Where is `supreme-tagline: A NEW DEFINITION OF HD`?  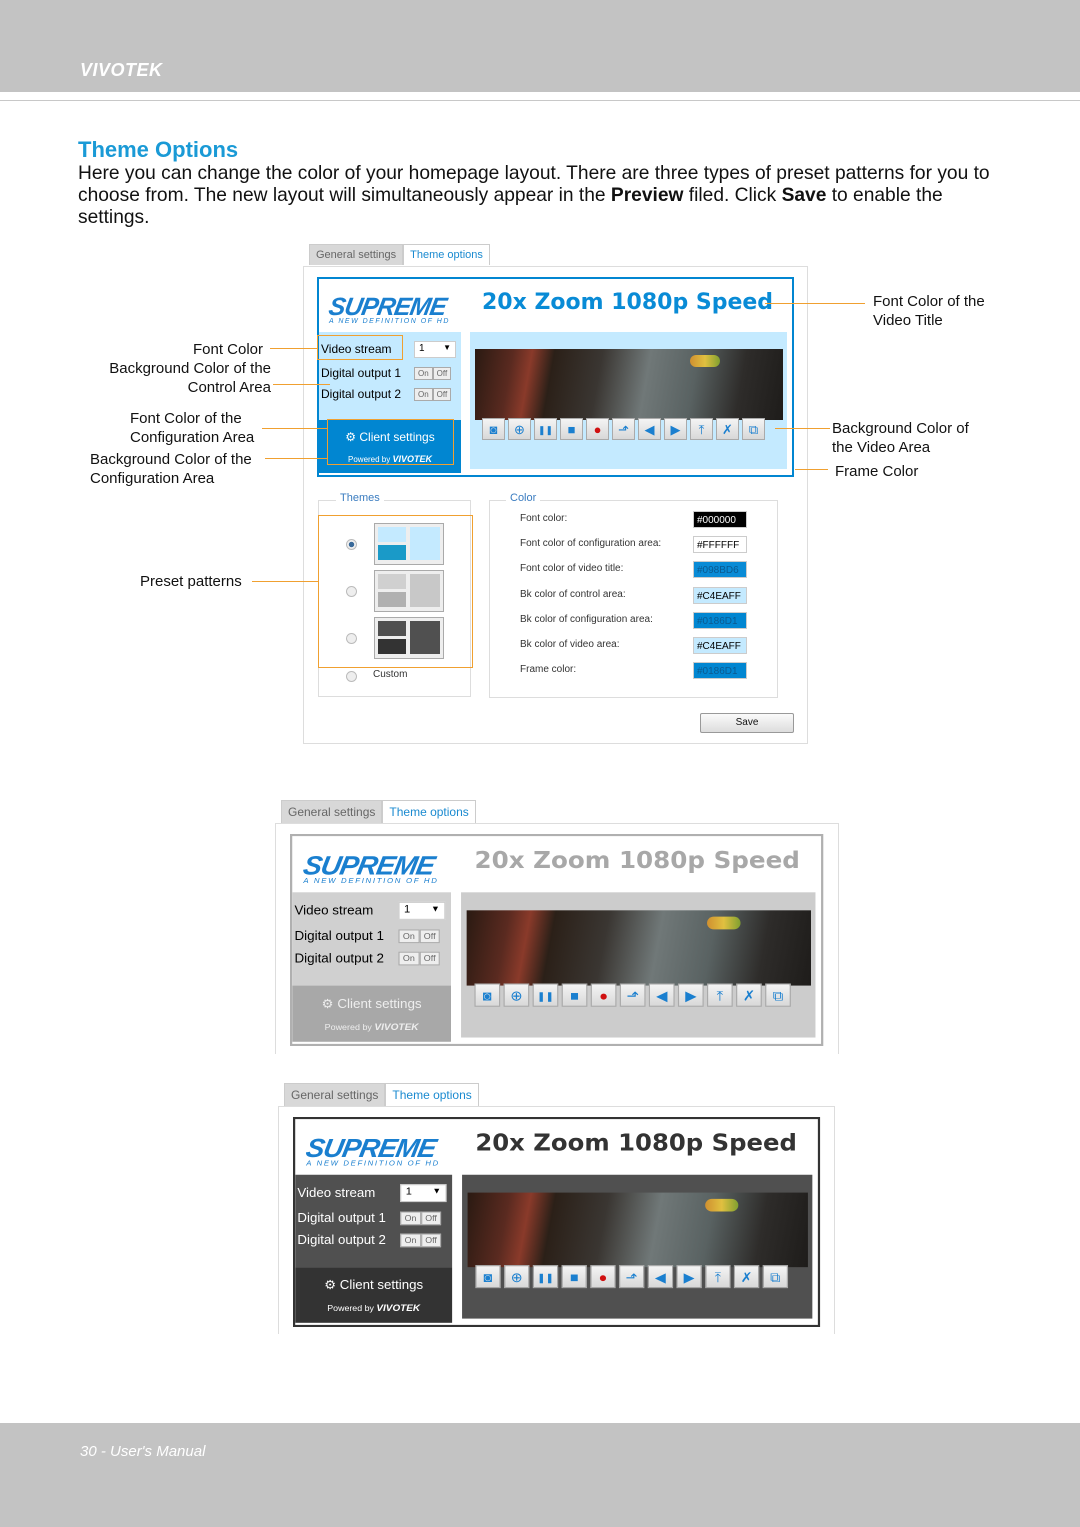
supreme-tagline: A NEW DEFINITION OF HD is located at coordinates (373, 1164).